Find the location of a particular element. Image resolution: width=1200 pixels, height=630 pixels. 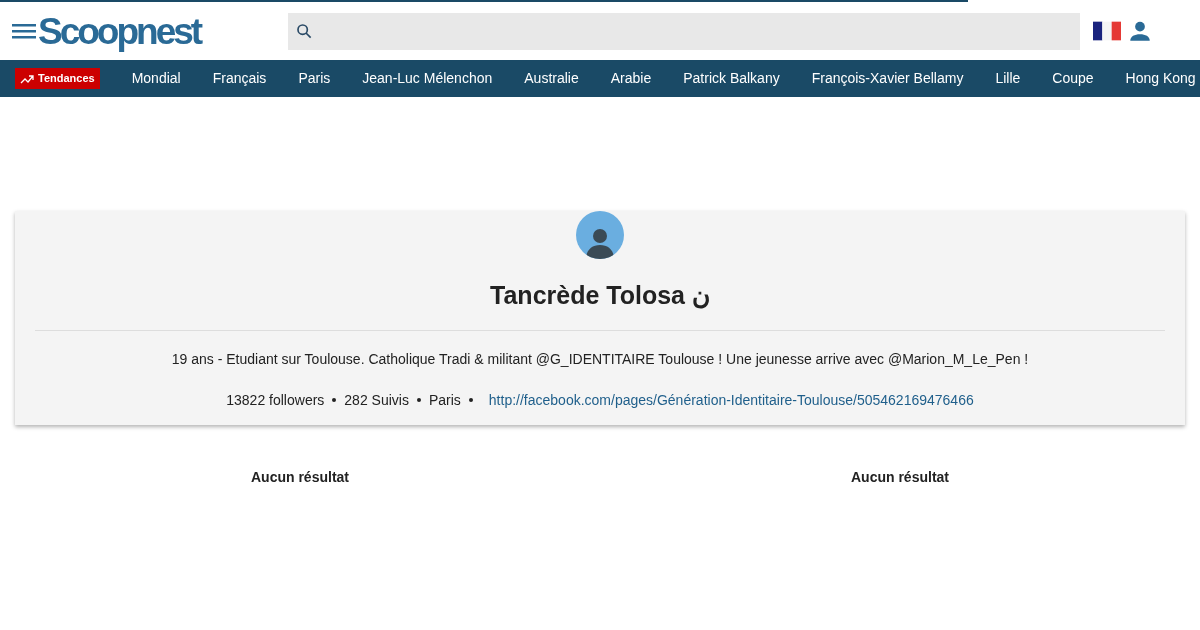

logo: Scoopnest is located at coordinates (163, 31).